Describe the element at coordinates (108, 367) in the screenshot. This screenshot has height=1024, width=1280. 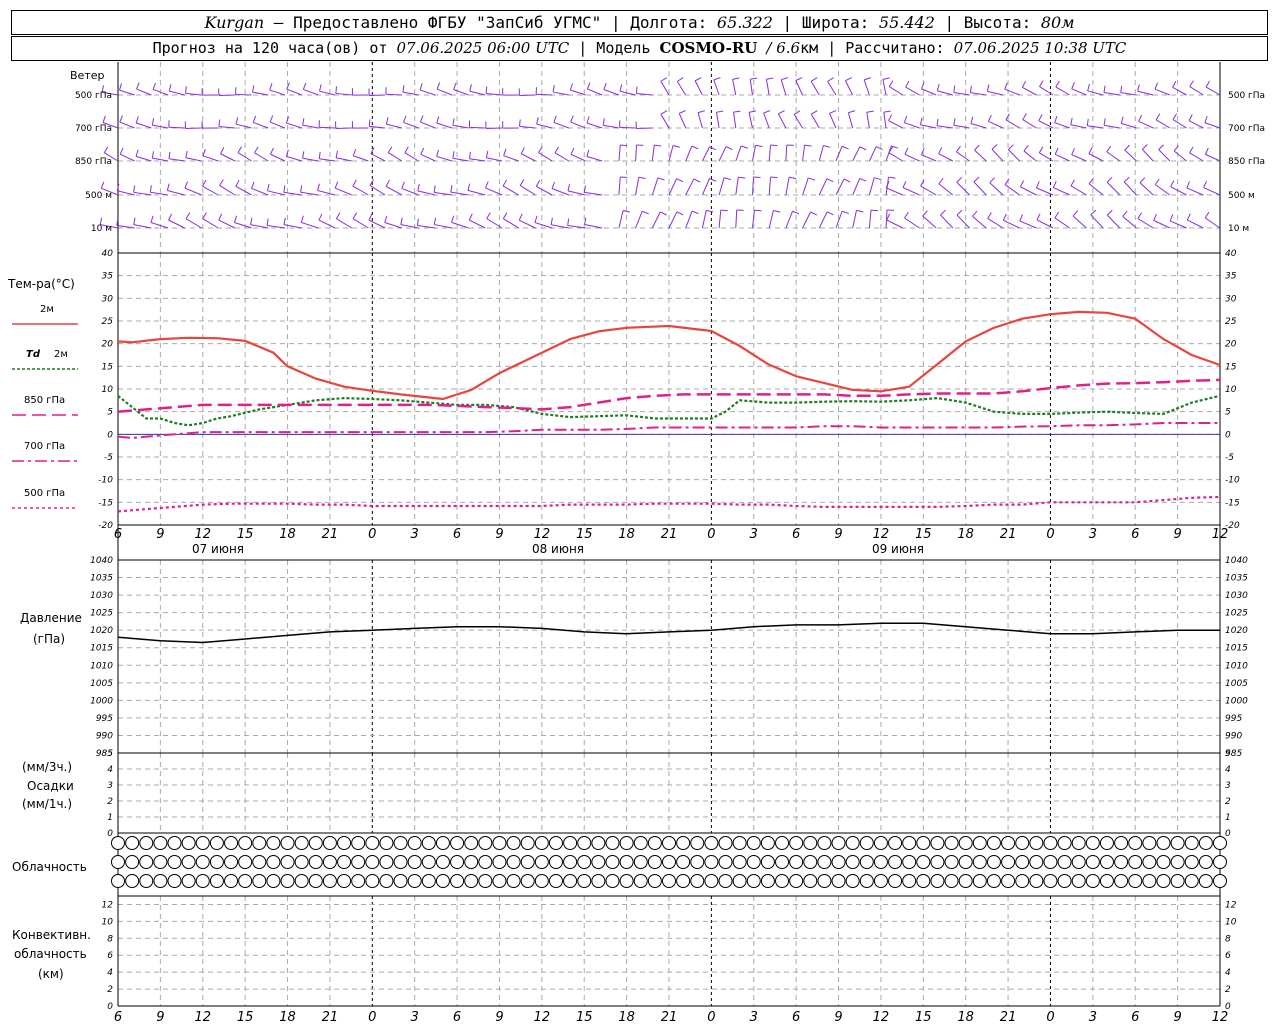
I see `temp-tick-left: 15` at that location.